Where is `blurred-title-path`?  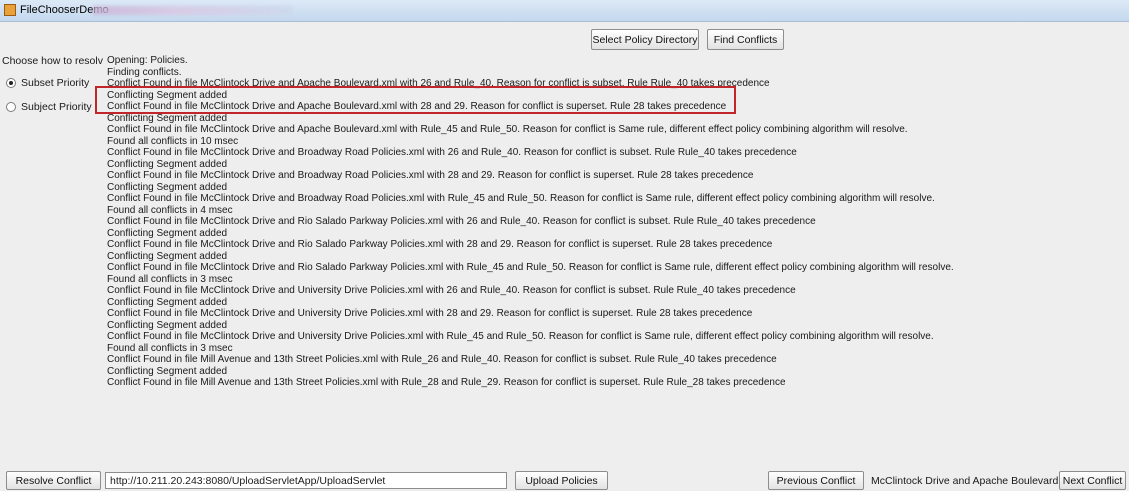 blurred-title-path is located at coordinates (193, 10).